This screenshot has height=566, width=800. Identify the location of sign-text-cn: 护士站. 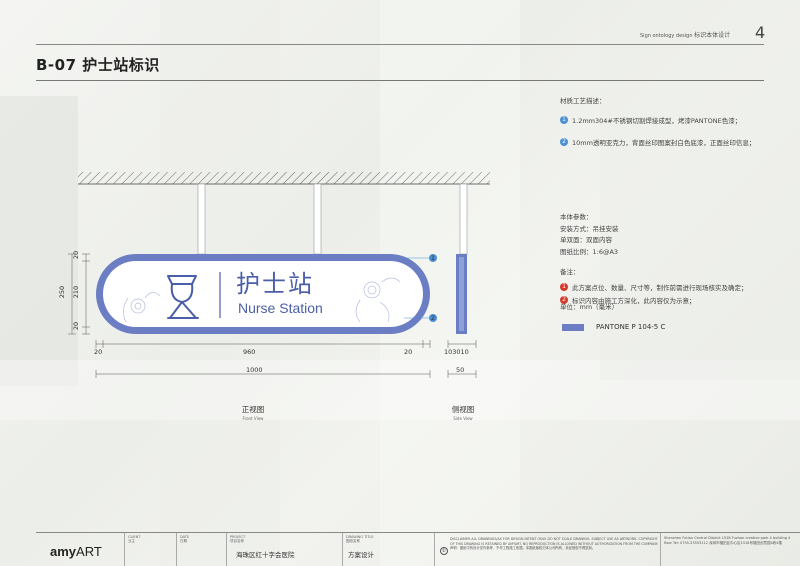
(275, 284).